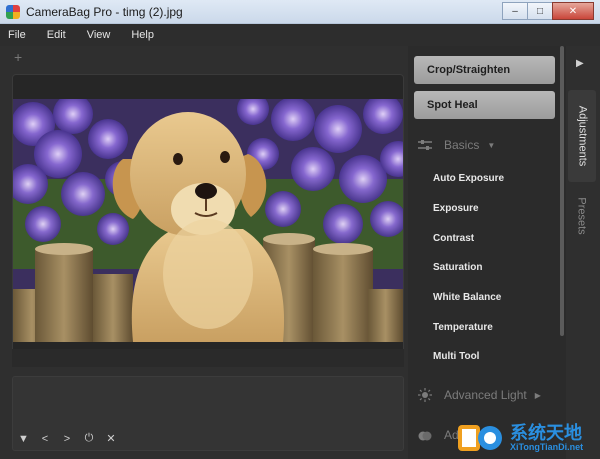  I want to click on sun-icon, so click(426, 395).